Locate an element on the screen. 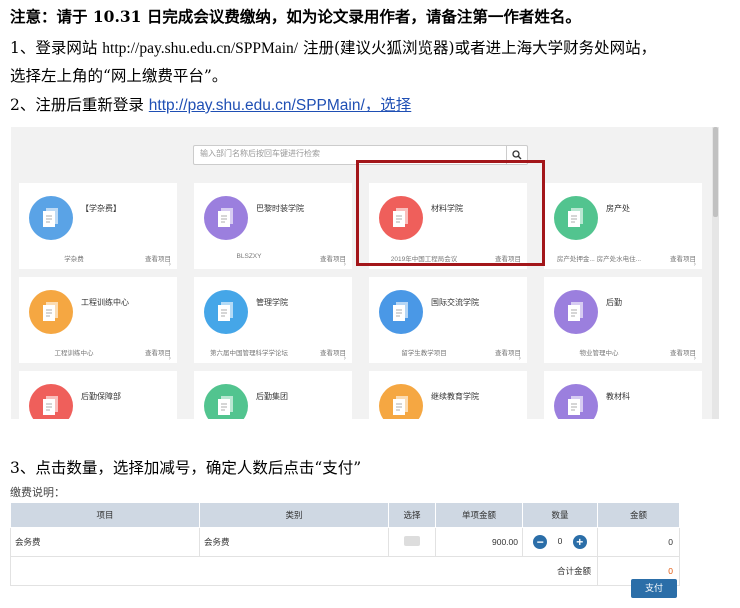 The width and height of the screenshot is (740, 608). dept-title: 房产处 is located at coordinates (618, 208).